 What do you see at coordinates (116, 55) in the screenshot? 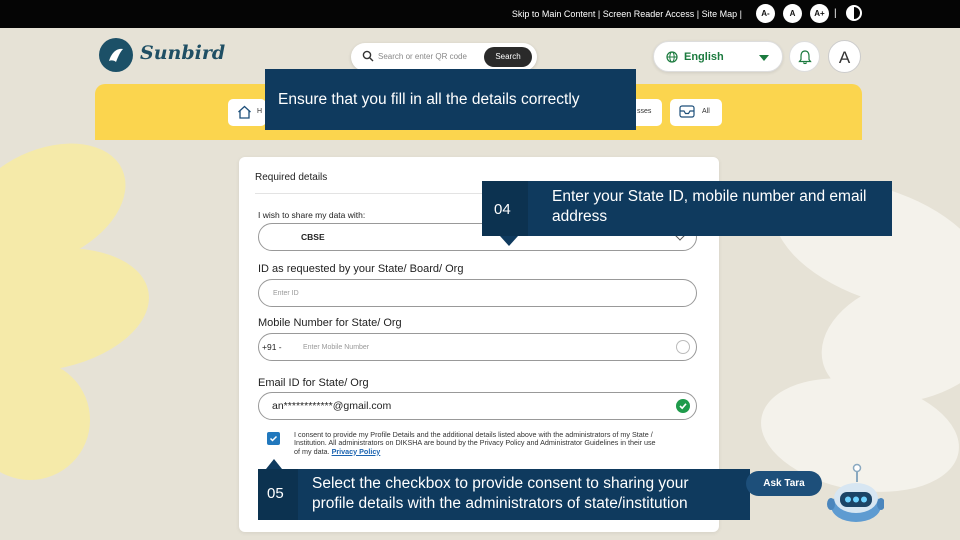
I see `sunbird-logo-icon` at bounding box center [116, 55].